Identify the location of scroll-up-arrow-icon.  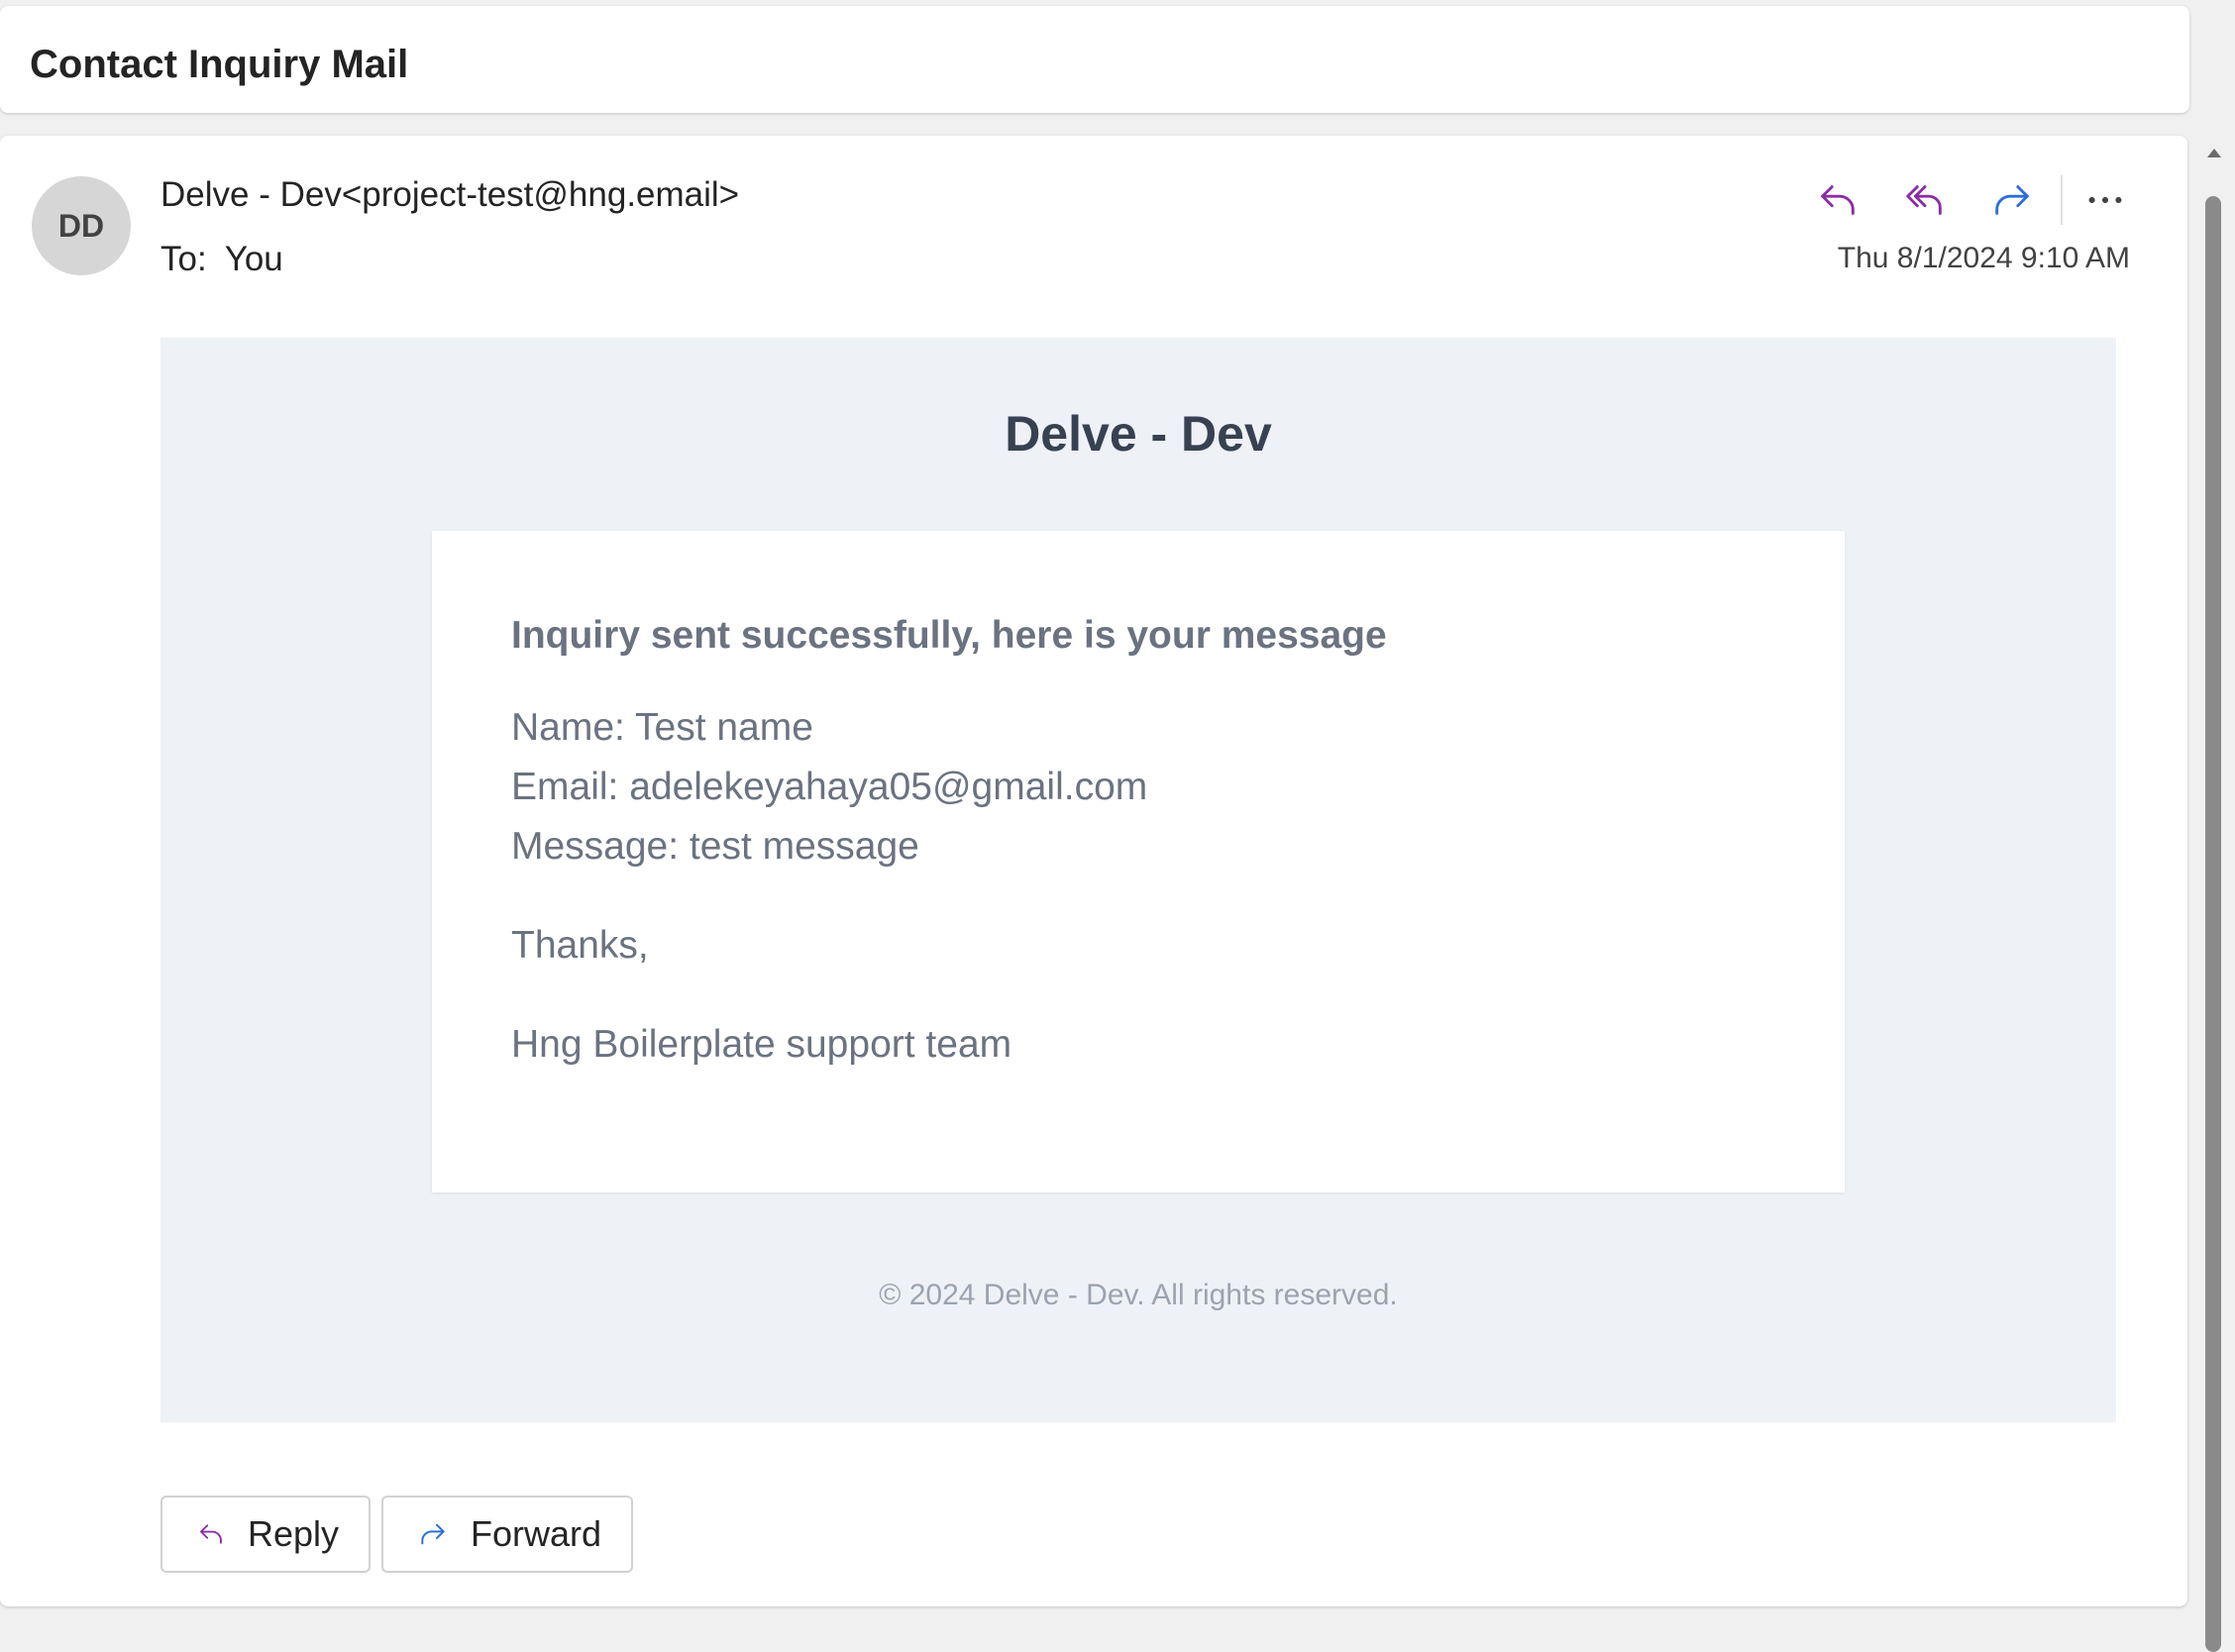
(2214, 153).